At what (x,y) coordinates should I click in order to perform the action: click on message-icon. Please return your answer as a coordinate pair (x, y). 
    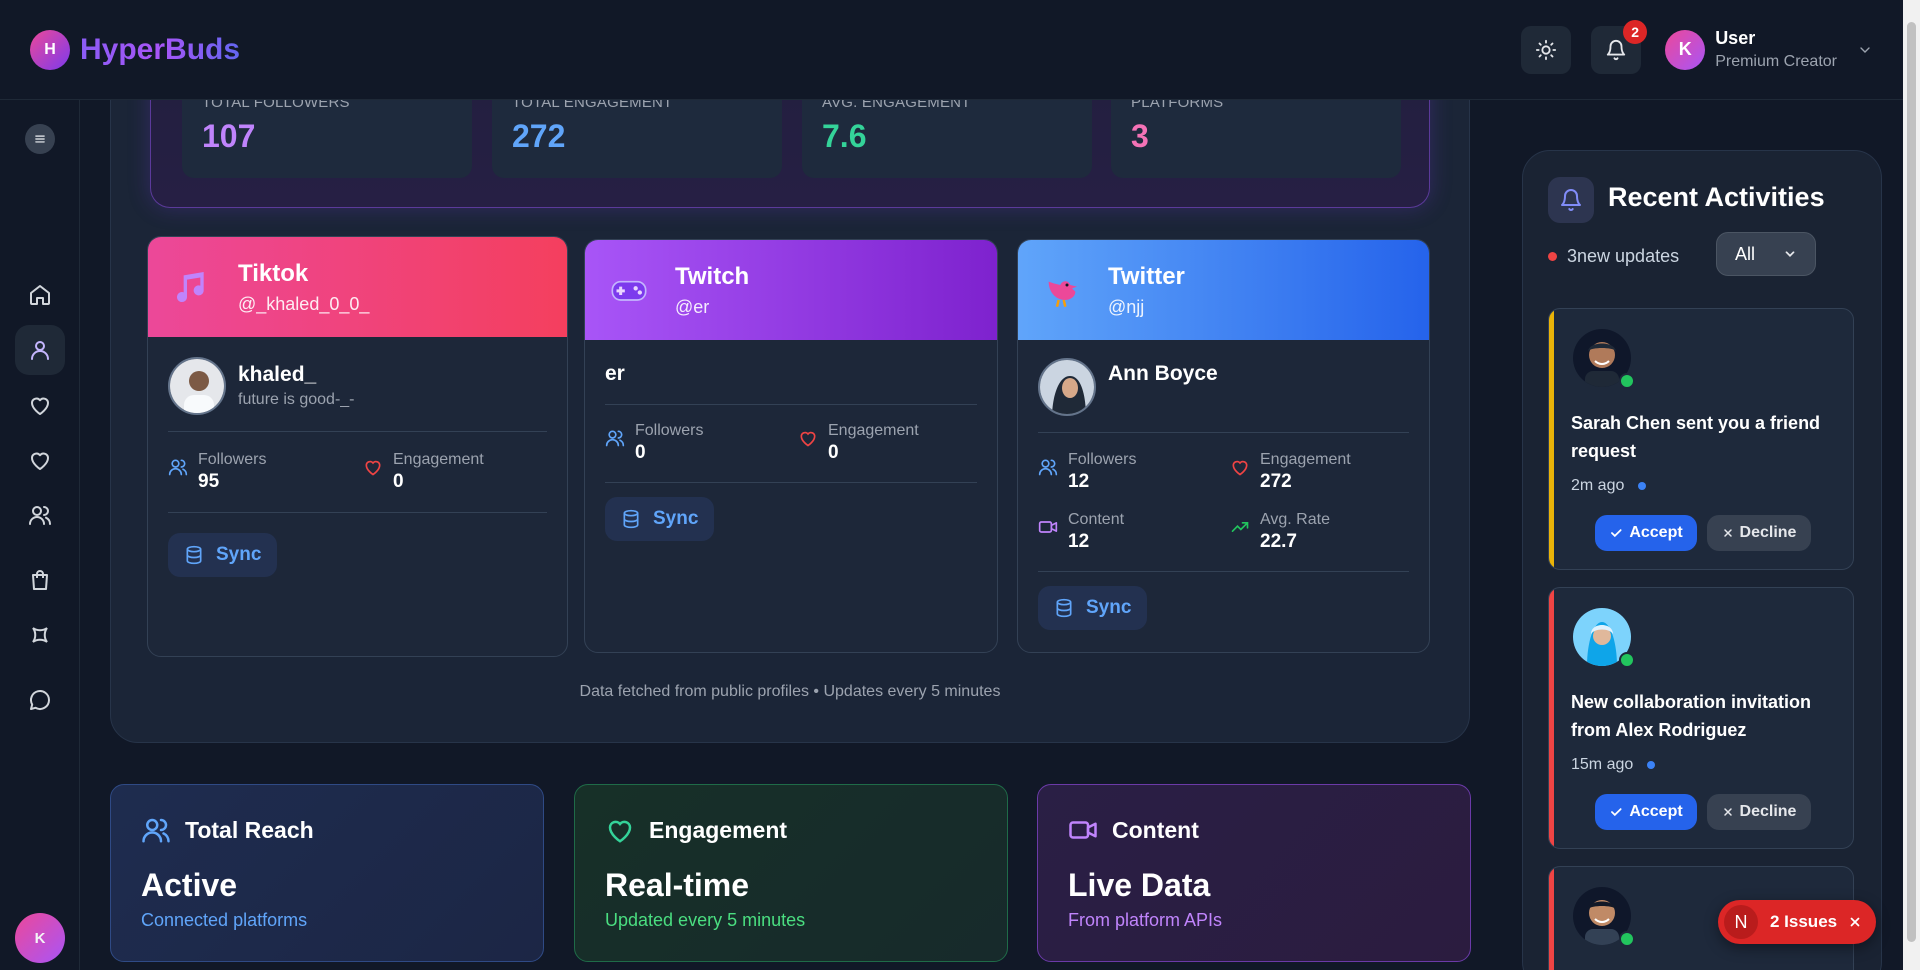
    Looking at the image, I should click on (40, 700).